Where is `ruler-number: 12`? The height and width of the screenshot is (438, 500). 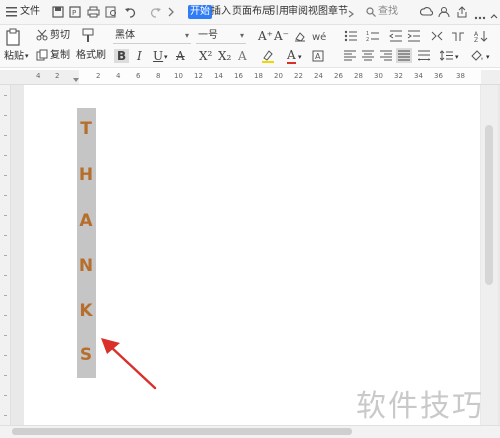
ruler-number: 12 is located at coordinates (198, 76).